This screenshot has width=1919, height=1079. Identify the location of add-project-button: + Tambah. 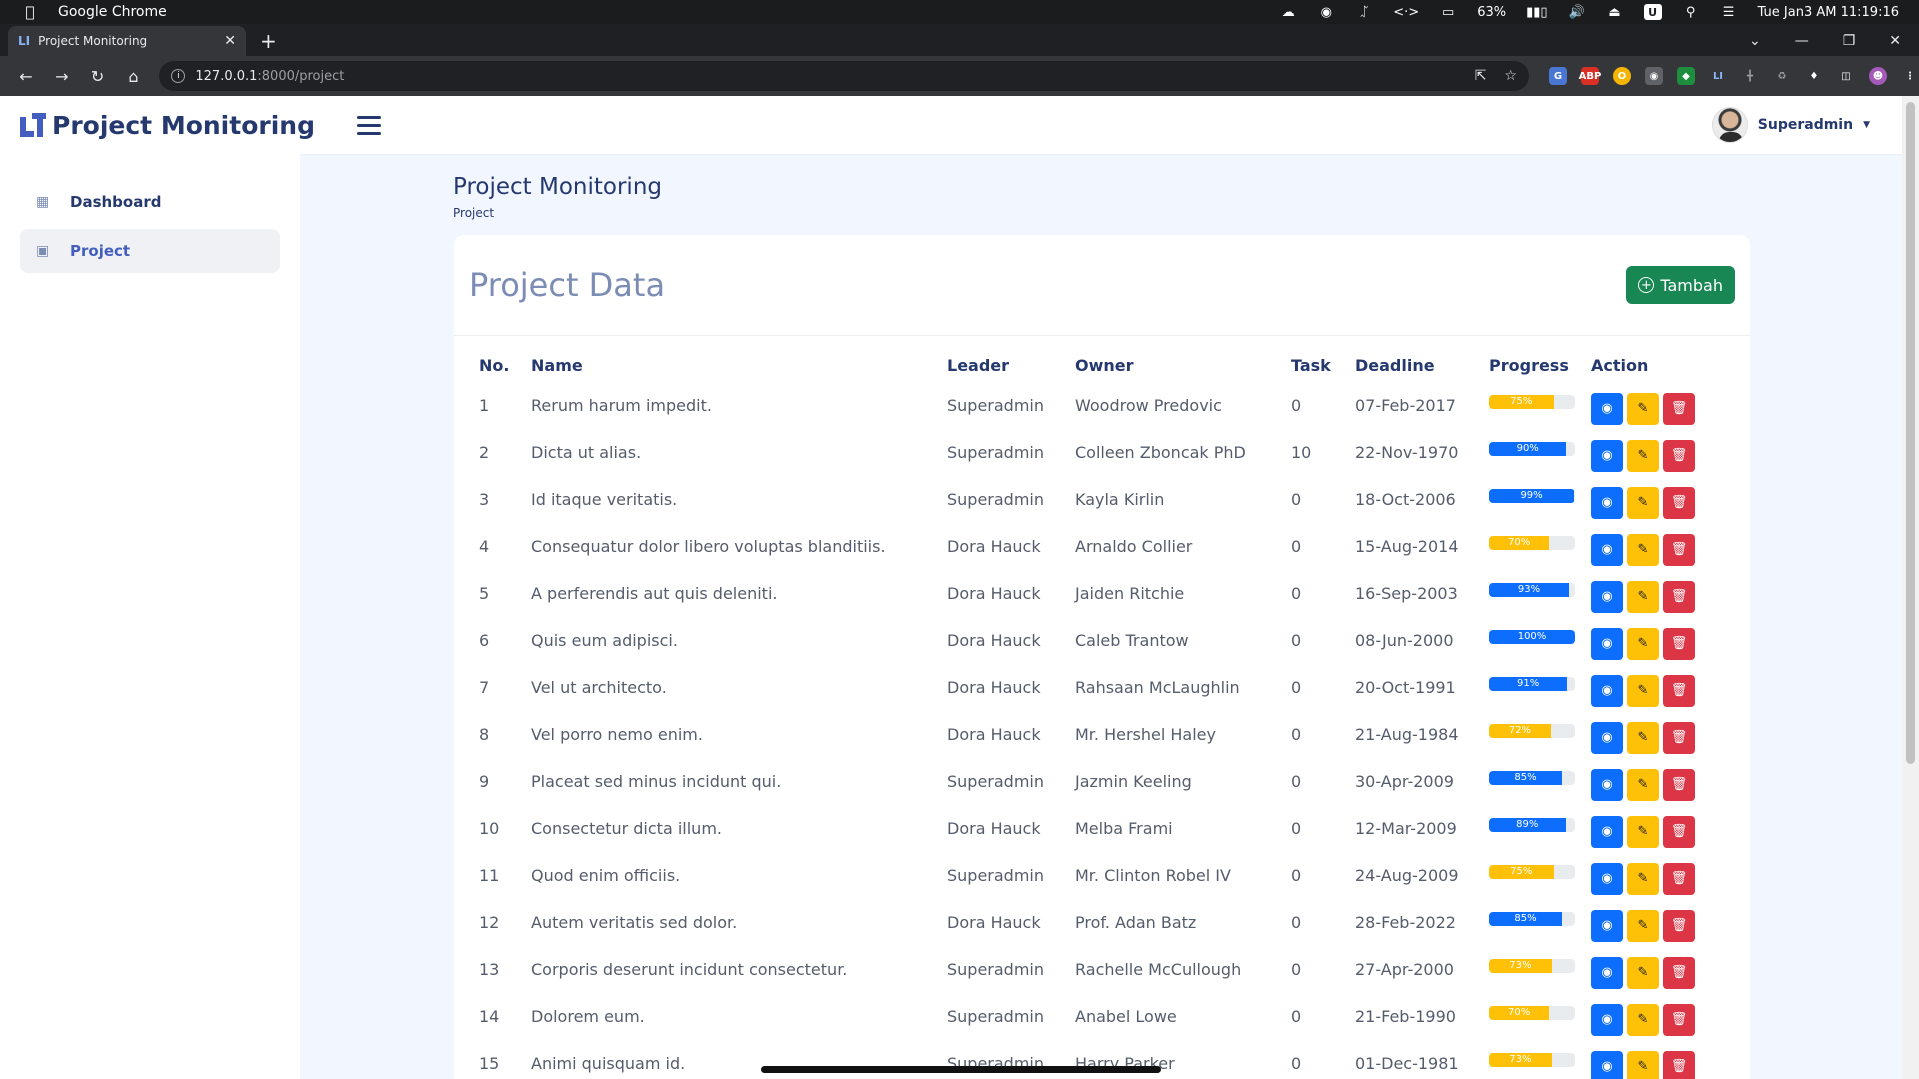
(1680, 285).